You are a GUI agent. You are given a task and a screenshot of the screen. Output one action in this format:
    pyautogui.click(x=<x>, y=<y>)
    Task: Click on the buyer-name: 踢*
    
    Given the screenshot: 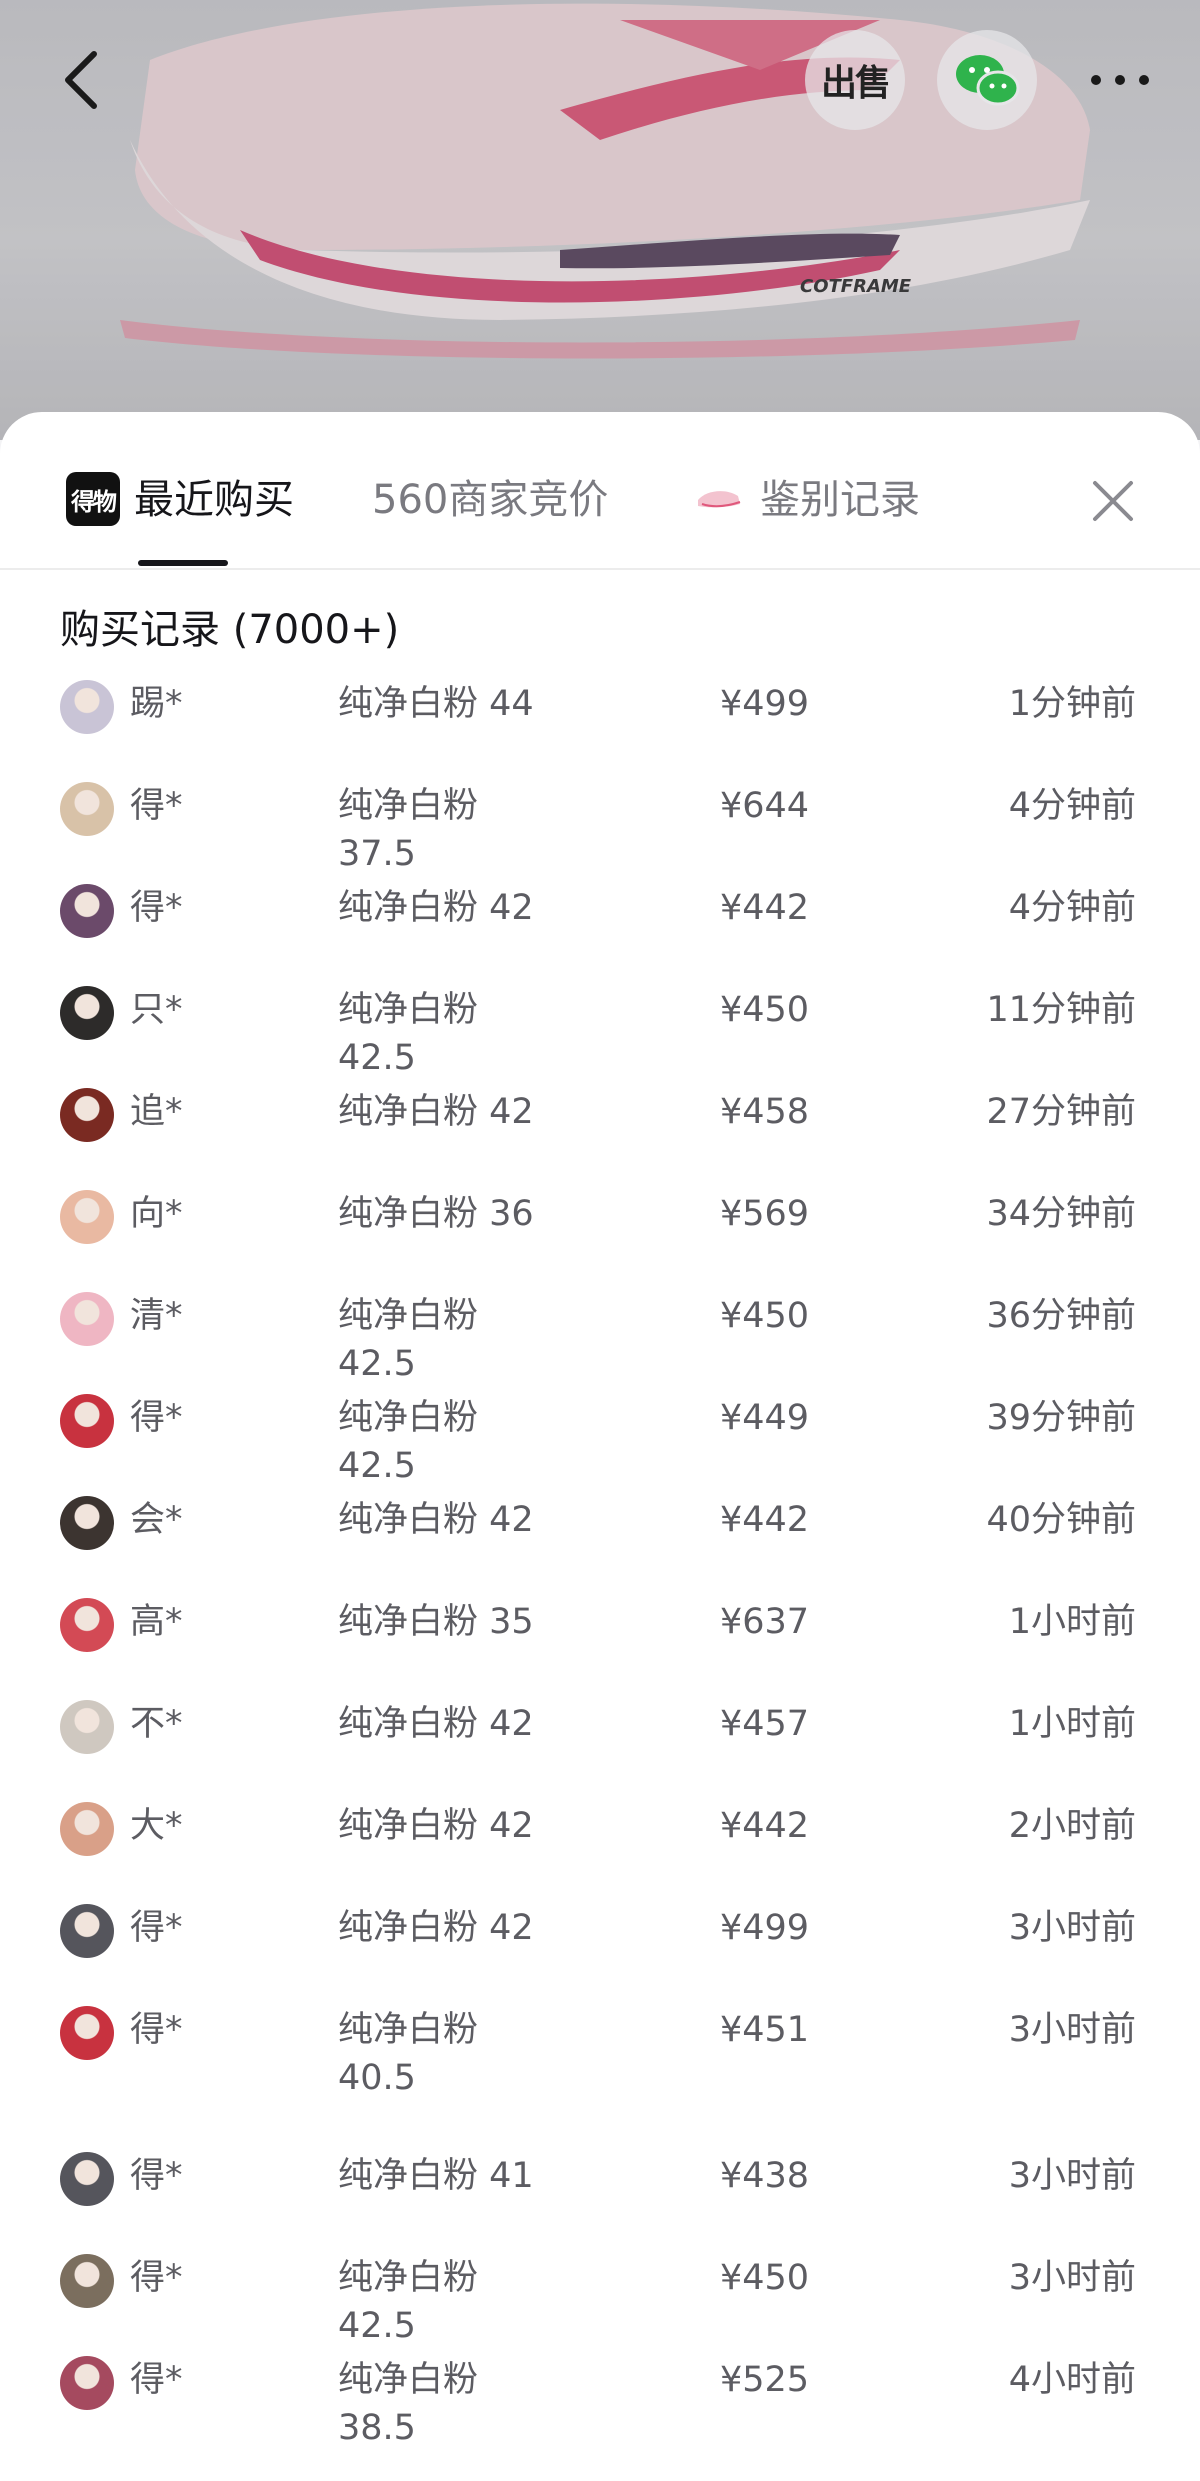 What is the action you would take?
    pyautogui.click(x=156, y=704)
    